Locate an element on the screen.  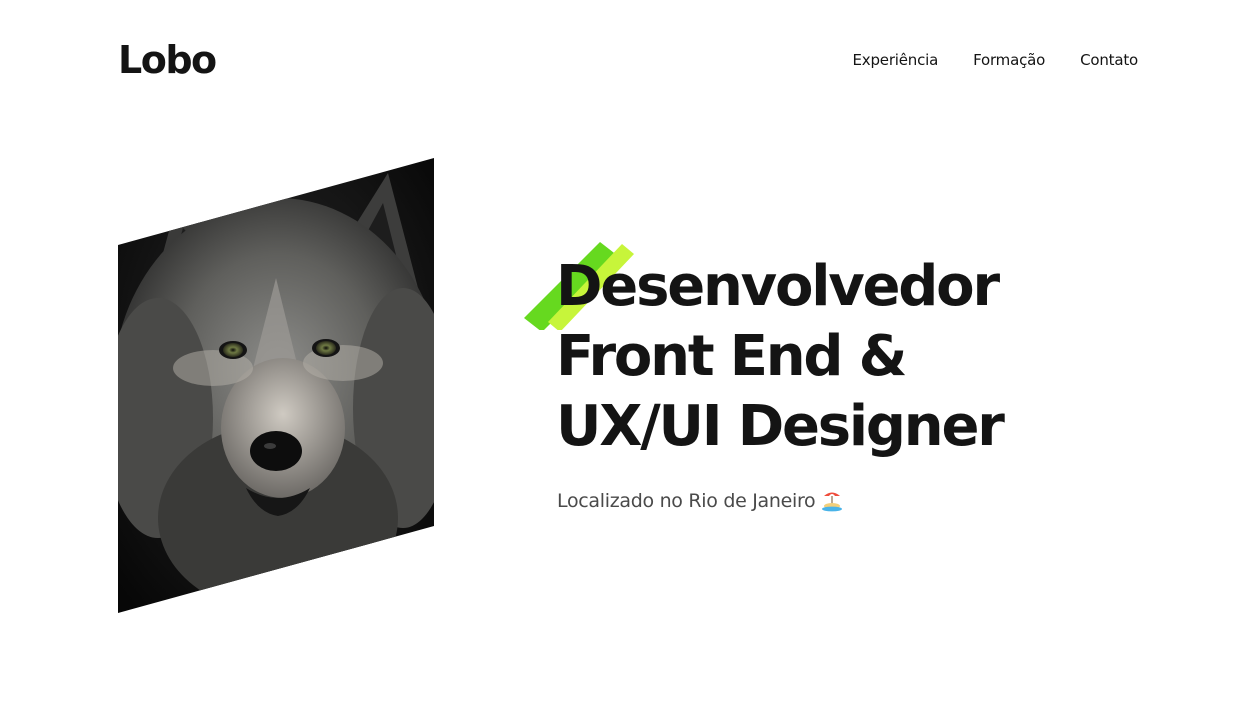
logo: Lobo is located at coordinates (167, 60).